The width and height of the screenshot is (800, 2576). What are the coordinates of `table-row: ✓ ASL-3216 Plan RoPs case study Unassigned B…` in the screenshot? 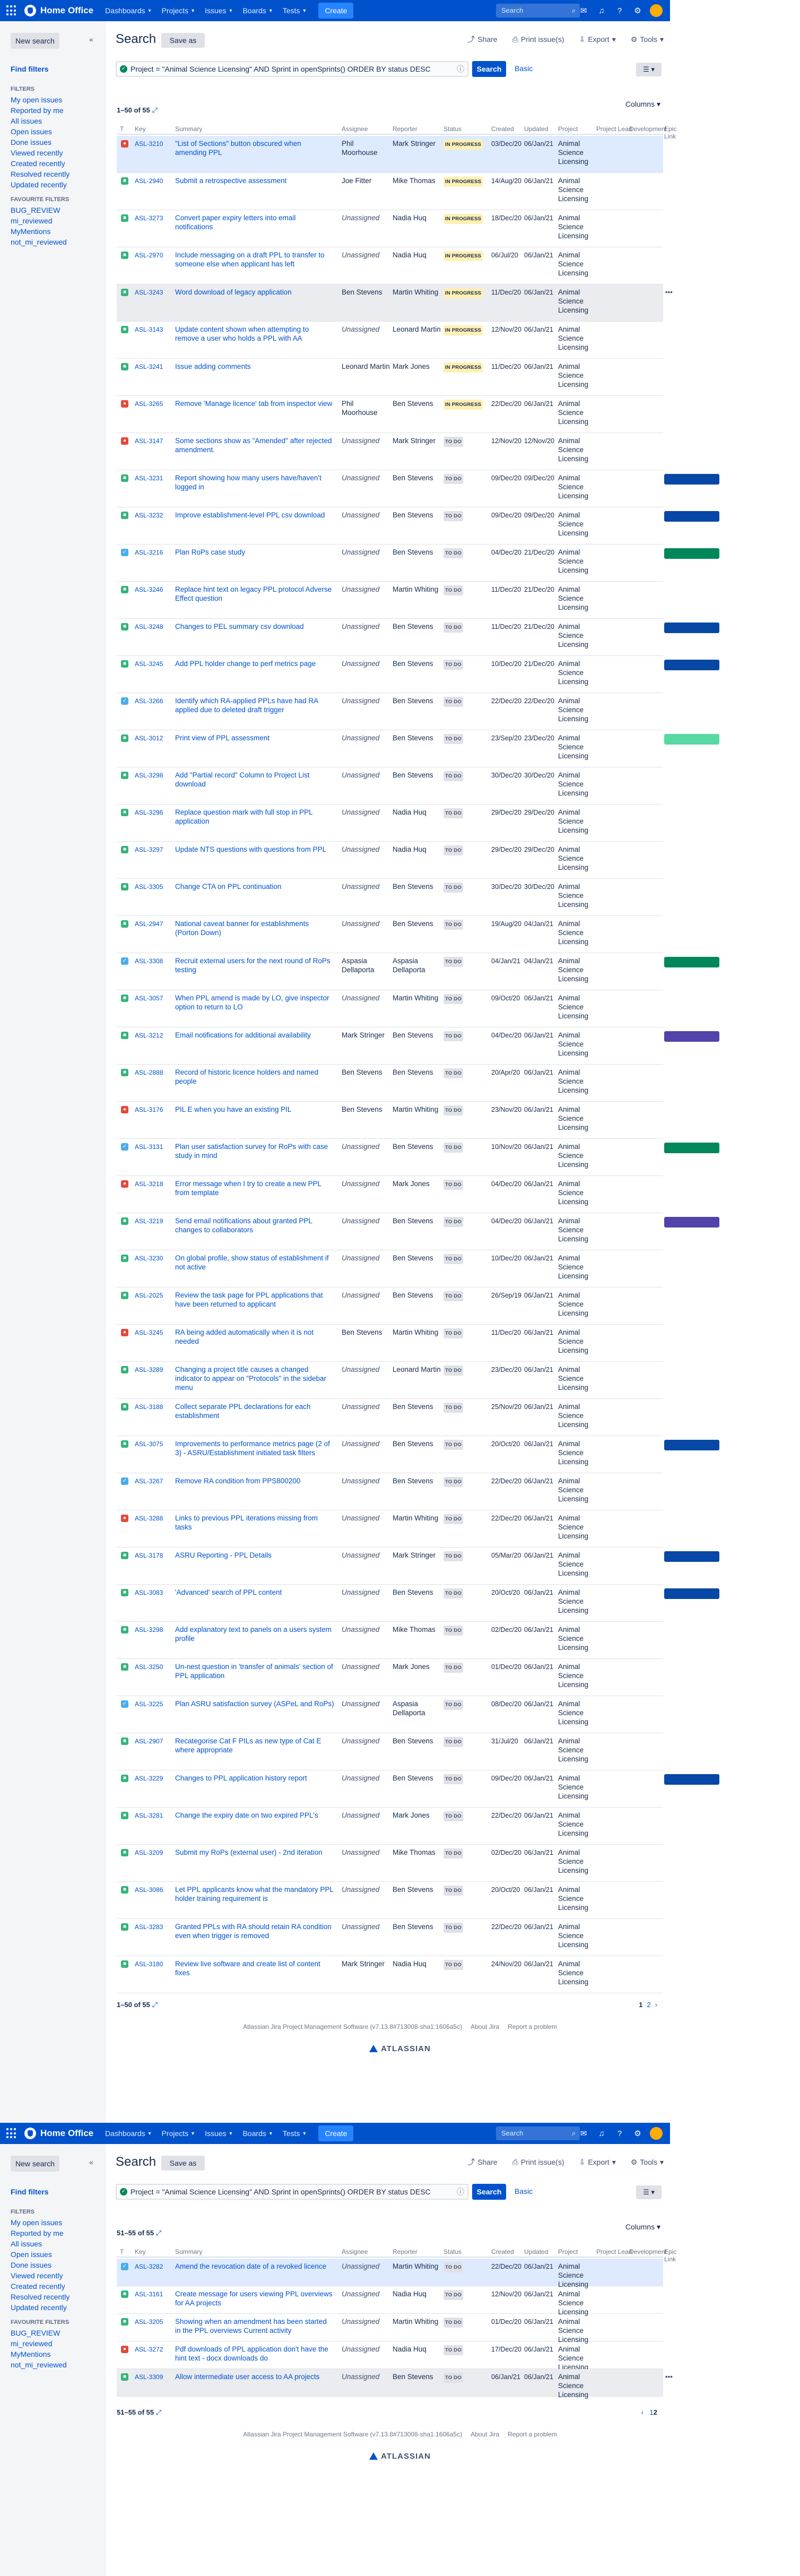 It's located at (418, 563).